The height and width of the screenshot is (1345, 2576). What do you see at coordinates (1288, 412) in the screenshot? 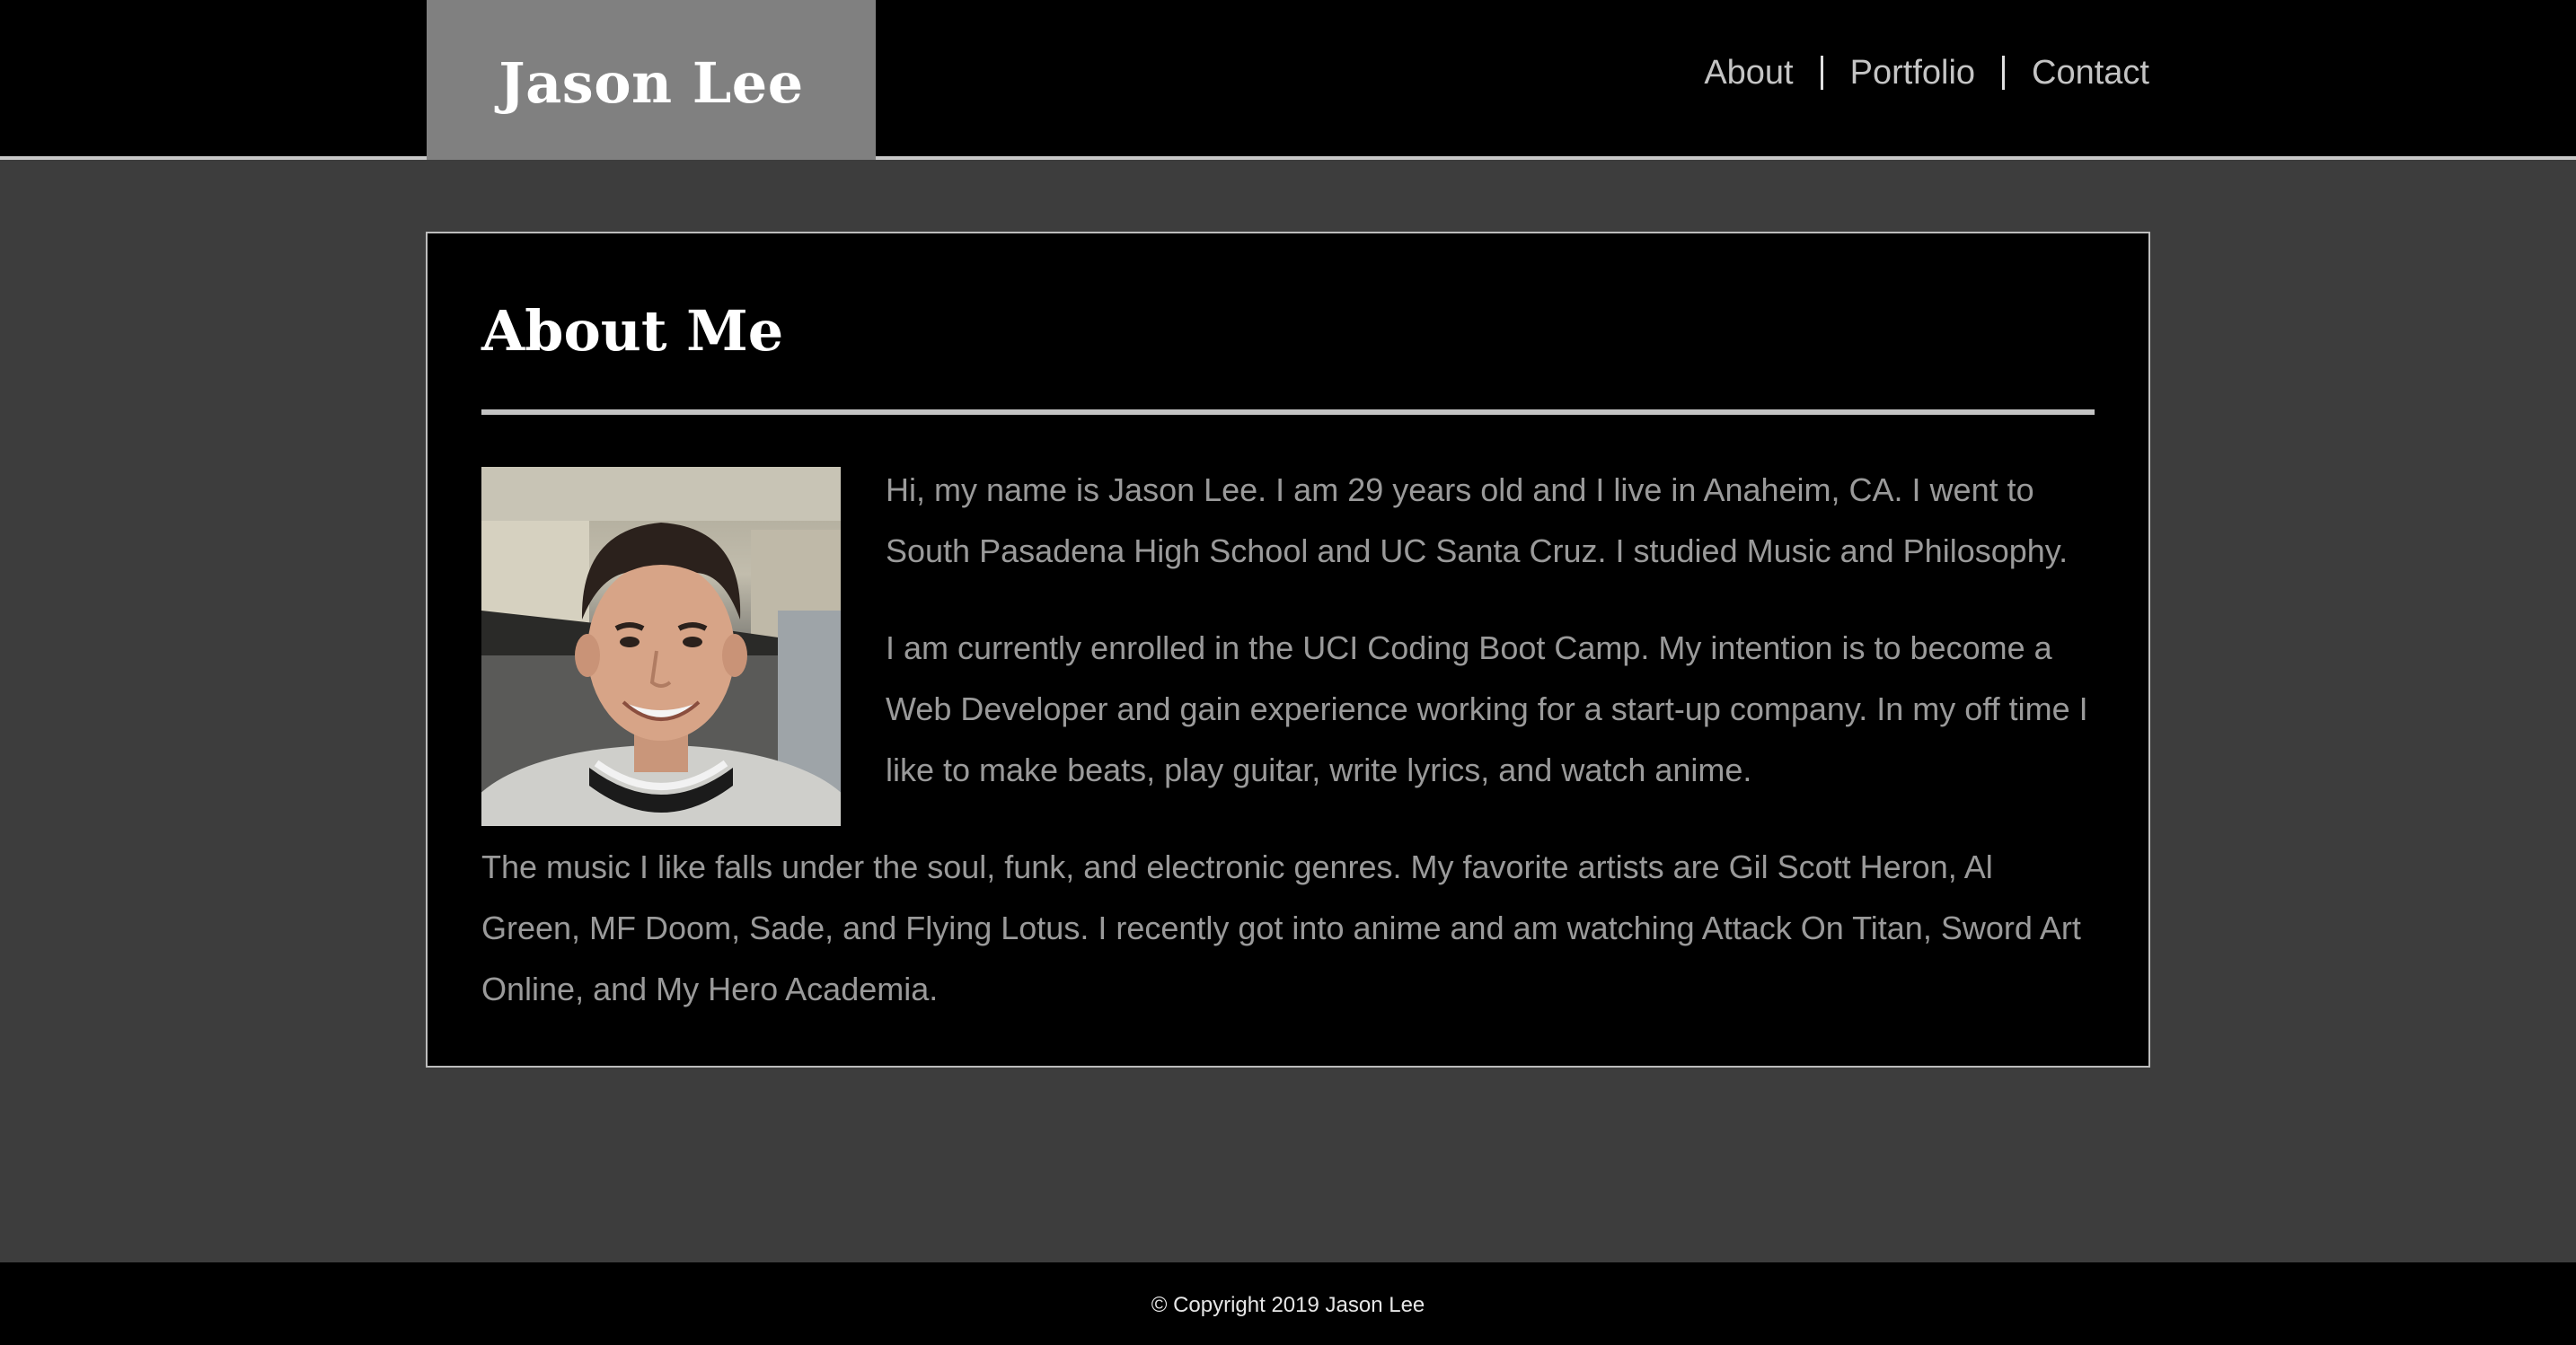
I see `title-divider` at bounding box center [1288, 412].